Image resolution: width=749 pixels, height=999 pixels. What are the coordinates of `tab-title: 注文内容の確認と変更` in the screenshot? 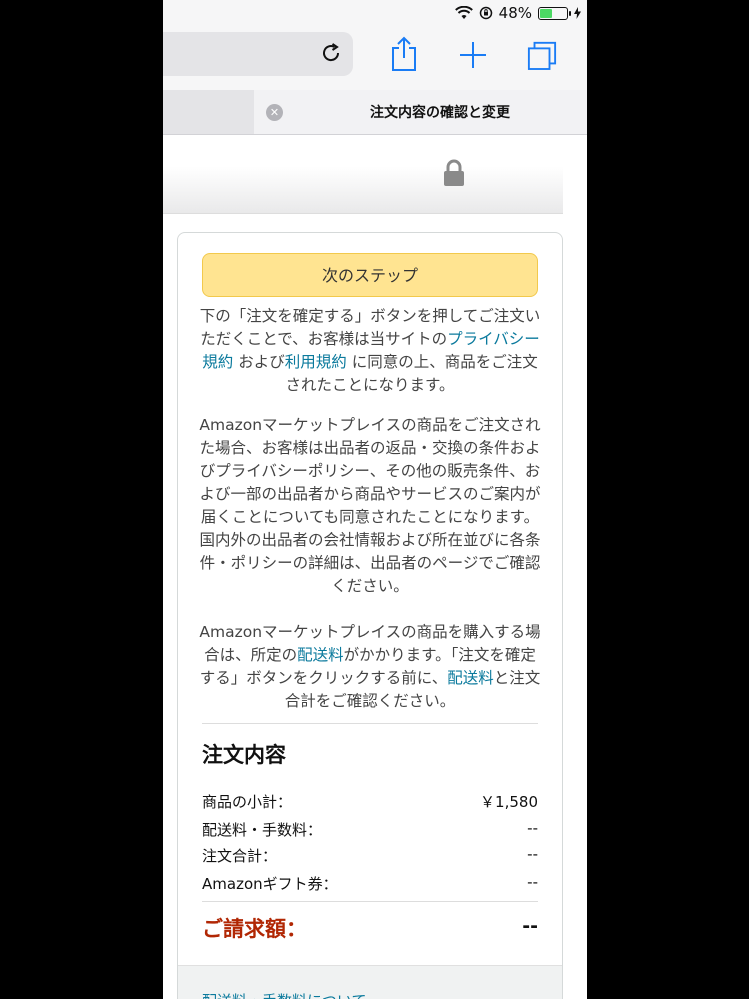 It's located at (440, 112).